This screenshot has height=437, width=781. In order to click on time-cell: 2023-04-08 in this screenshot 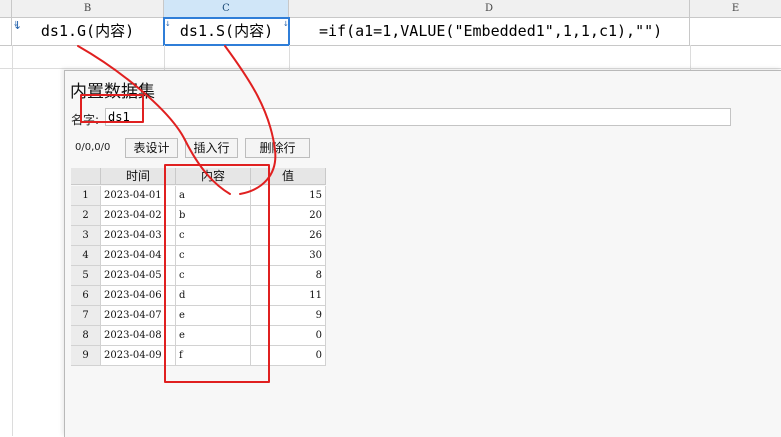, I will do `click(138, 336)`.